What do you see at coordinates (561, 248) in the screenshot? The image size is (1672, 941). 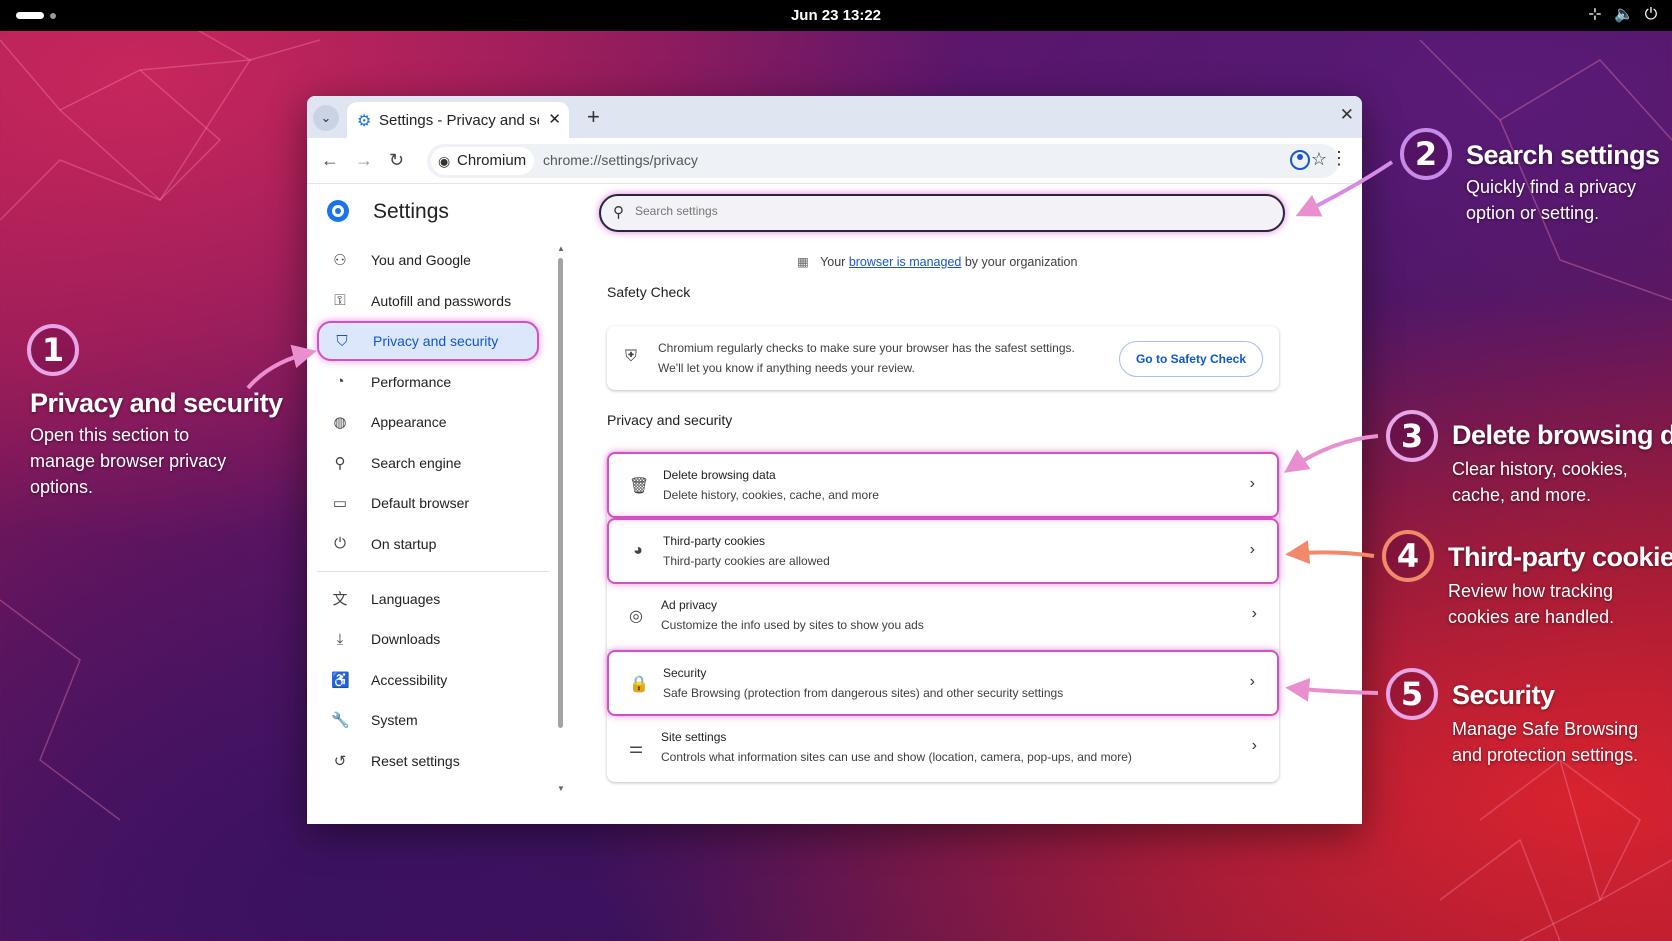 I see `scroll-up-arrow-icon: ▲` at bounding box center [561, 248].